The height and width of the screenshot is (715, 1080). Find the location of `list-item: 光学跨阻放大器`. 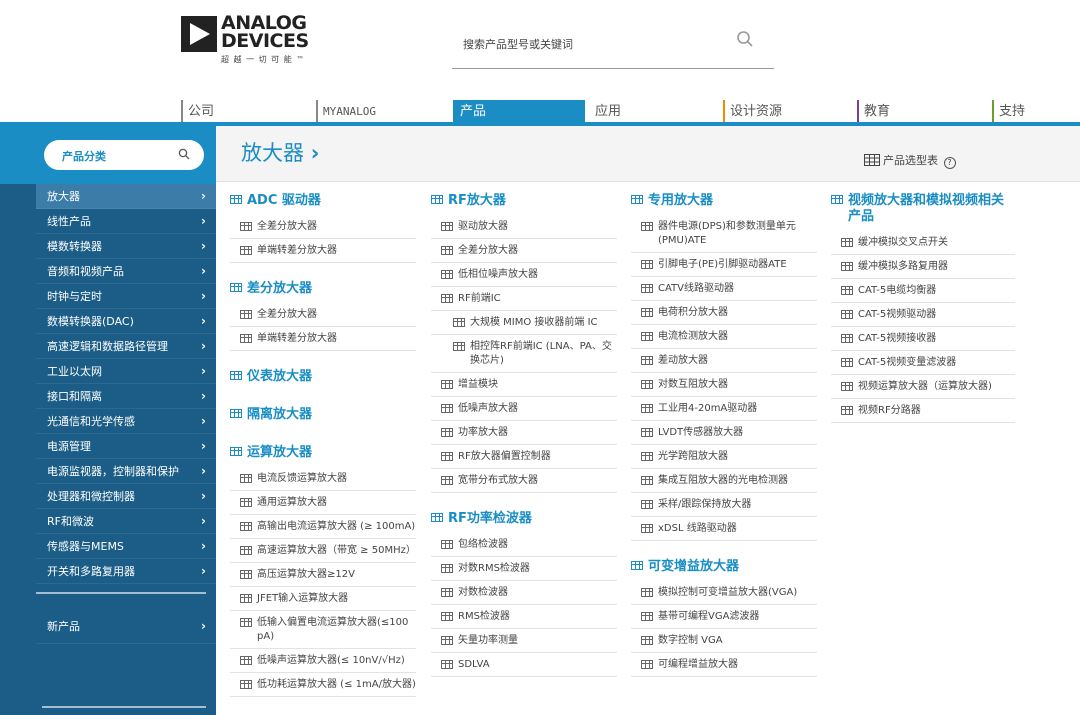

list-item: 光学跨阻放大器 is located at coordinates (724, 457).